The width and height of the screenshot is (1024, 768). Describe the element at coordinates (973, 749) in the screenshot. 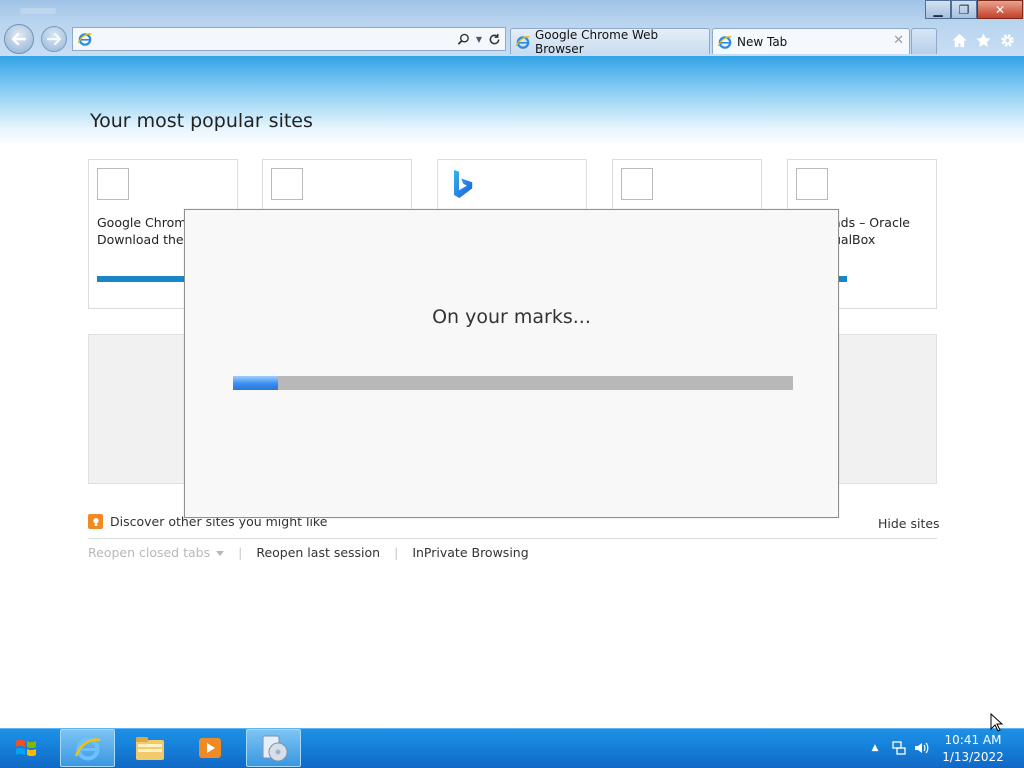

I see `system-clock: 10:41 AM 1/13/2022` at that location.